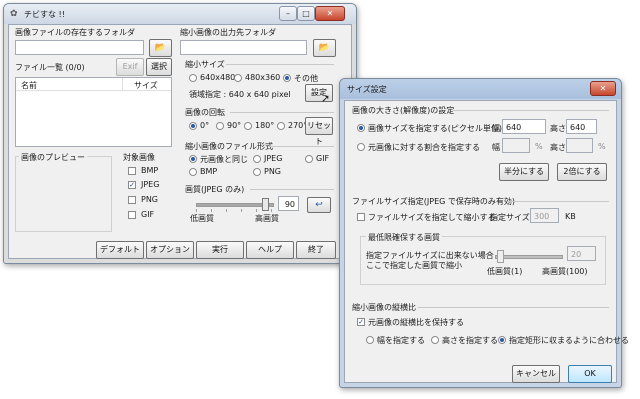  I want to click on rotate-270-radio, so click(281, 126).